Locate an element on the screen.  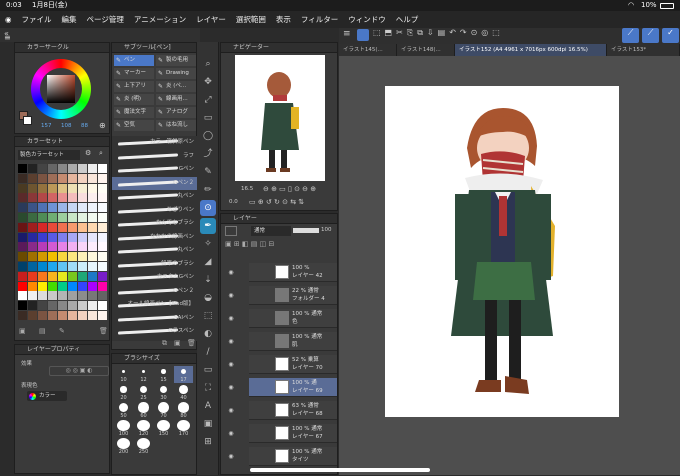
menu-help: ヘルプ is located at coordinates (407, 19).